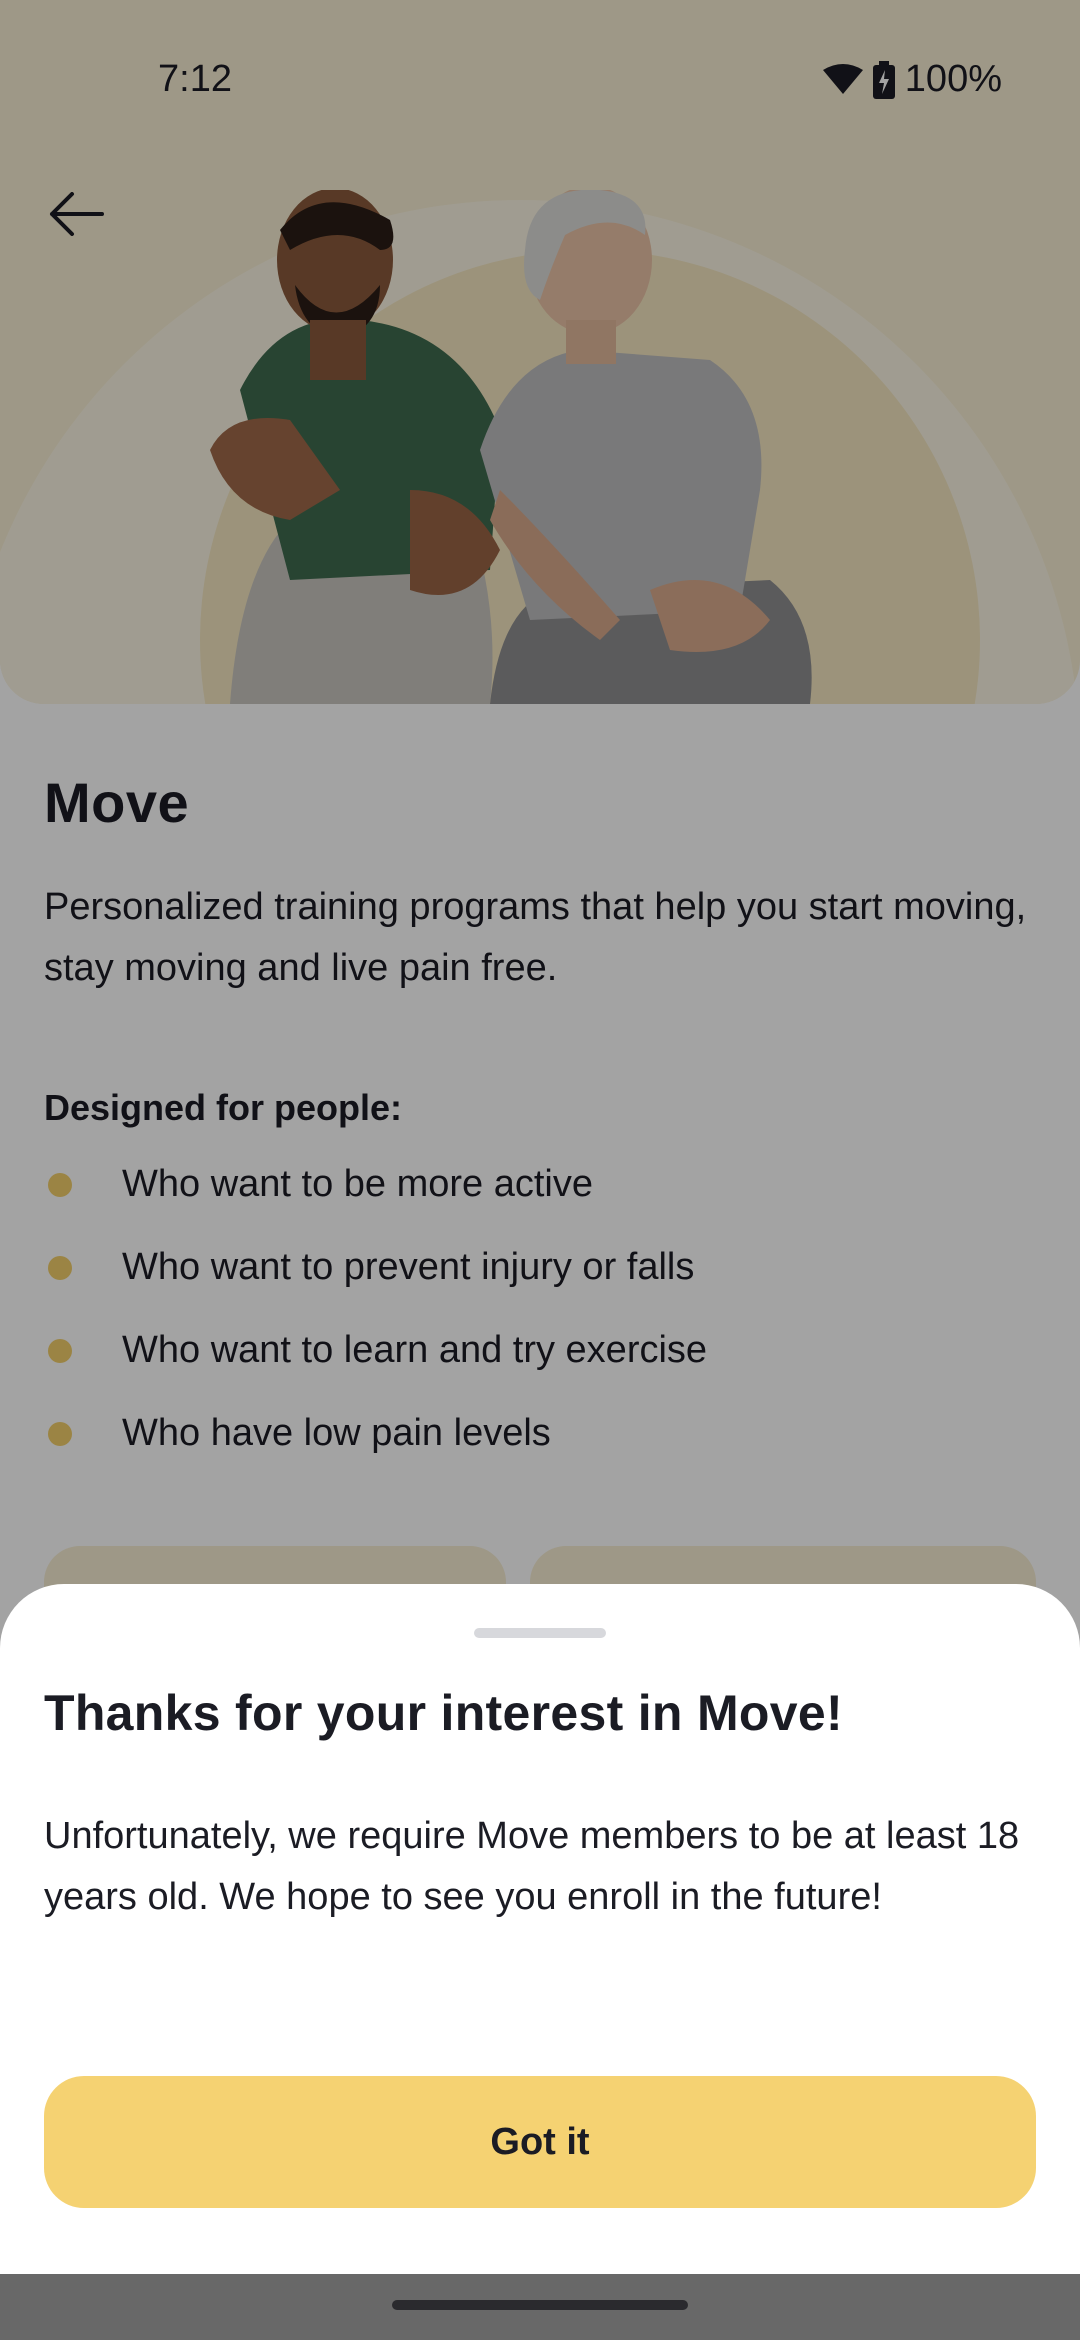  Describe the element at coordinates (540, 2305) in the screenshot. I see `home-indicator` at that location.